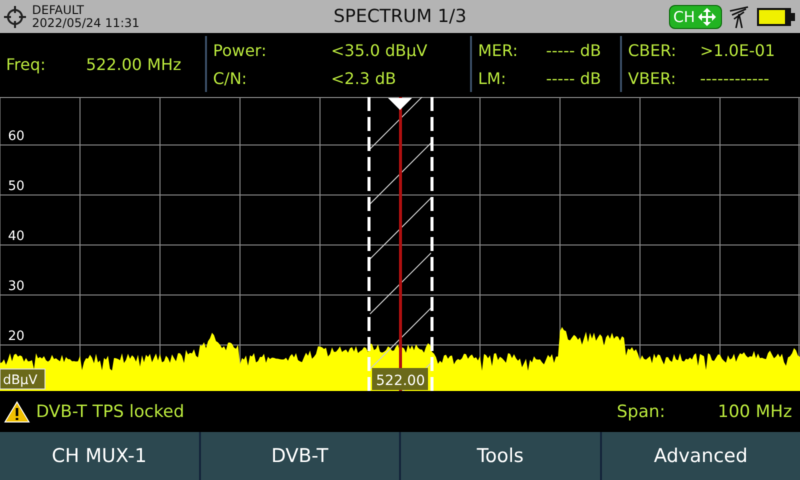 This screenshot has height=480, width=800. Describe the element at coordinates (653, 78) in the screenshot. I see `measurement-label: VBER:` at that location.